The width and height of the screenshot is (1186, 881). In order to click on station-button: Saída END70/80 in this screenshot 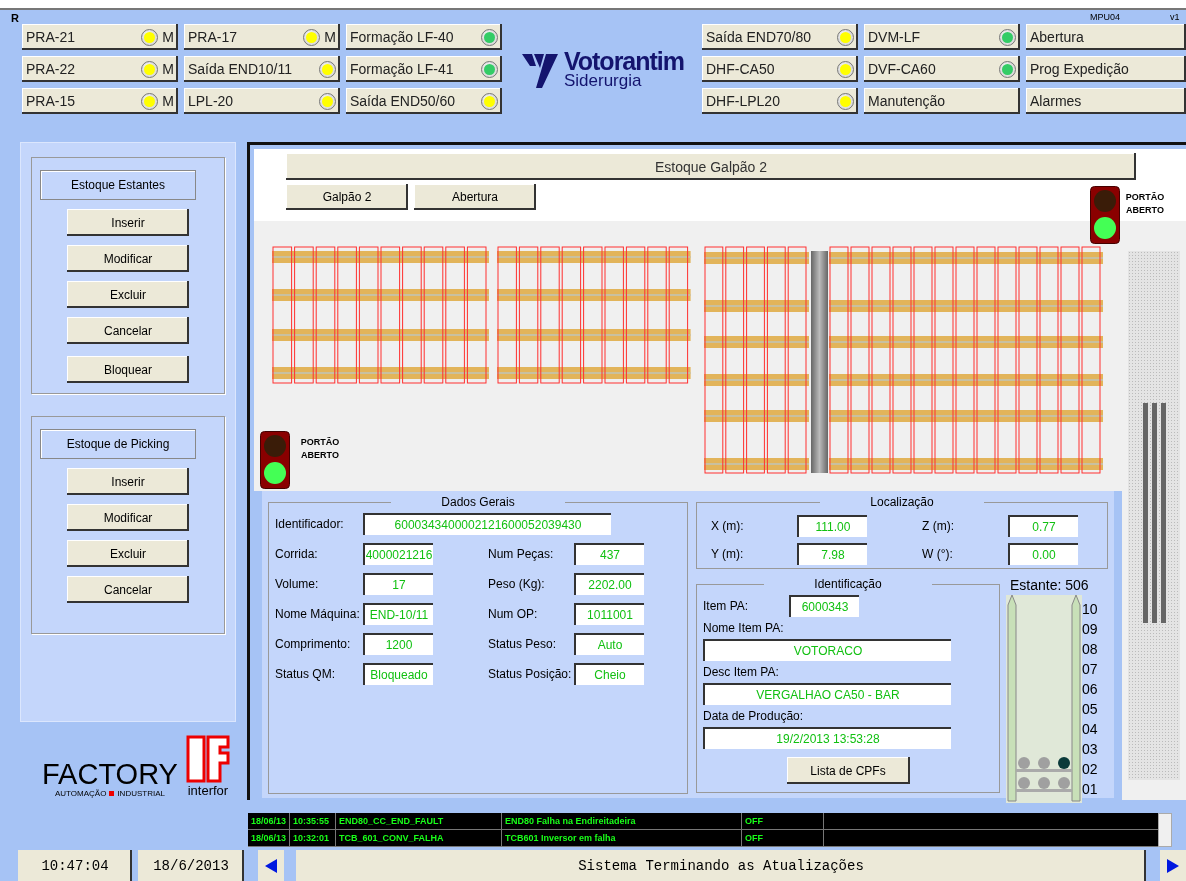, I will do `click(780, 37)`.